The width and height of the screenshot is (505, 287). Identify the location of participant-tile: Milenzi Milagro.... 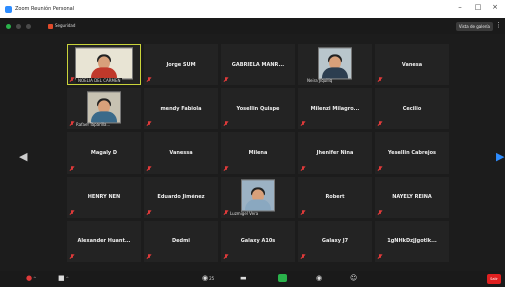
(335, 109).